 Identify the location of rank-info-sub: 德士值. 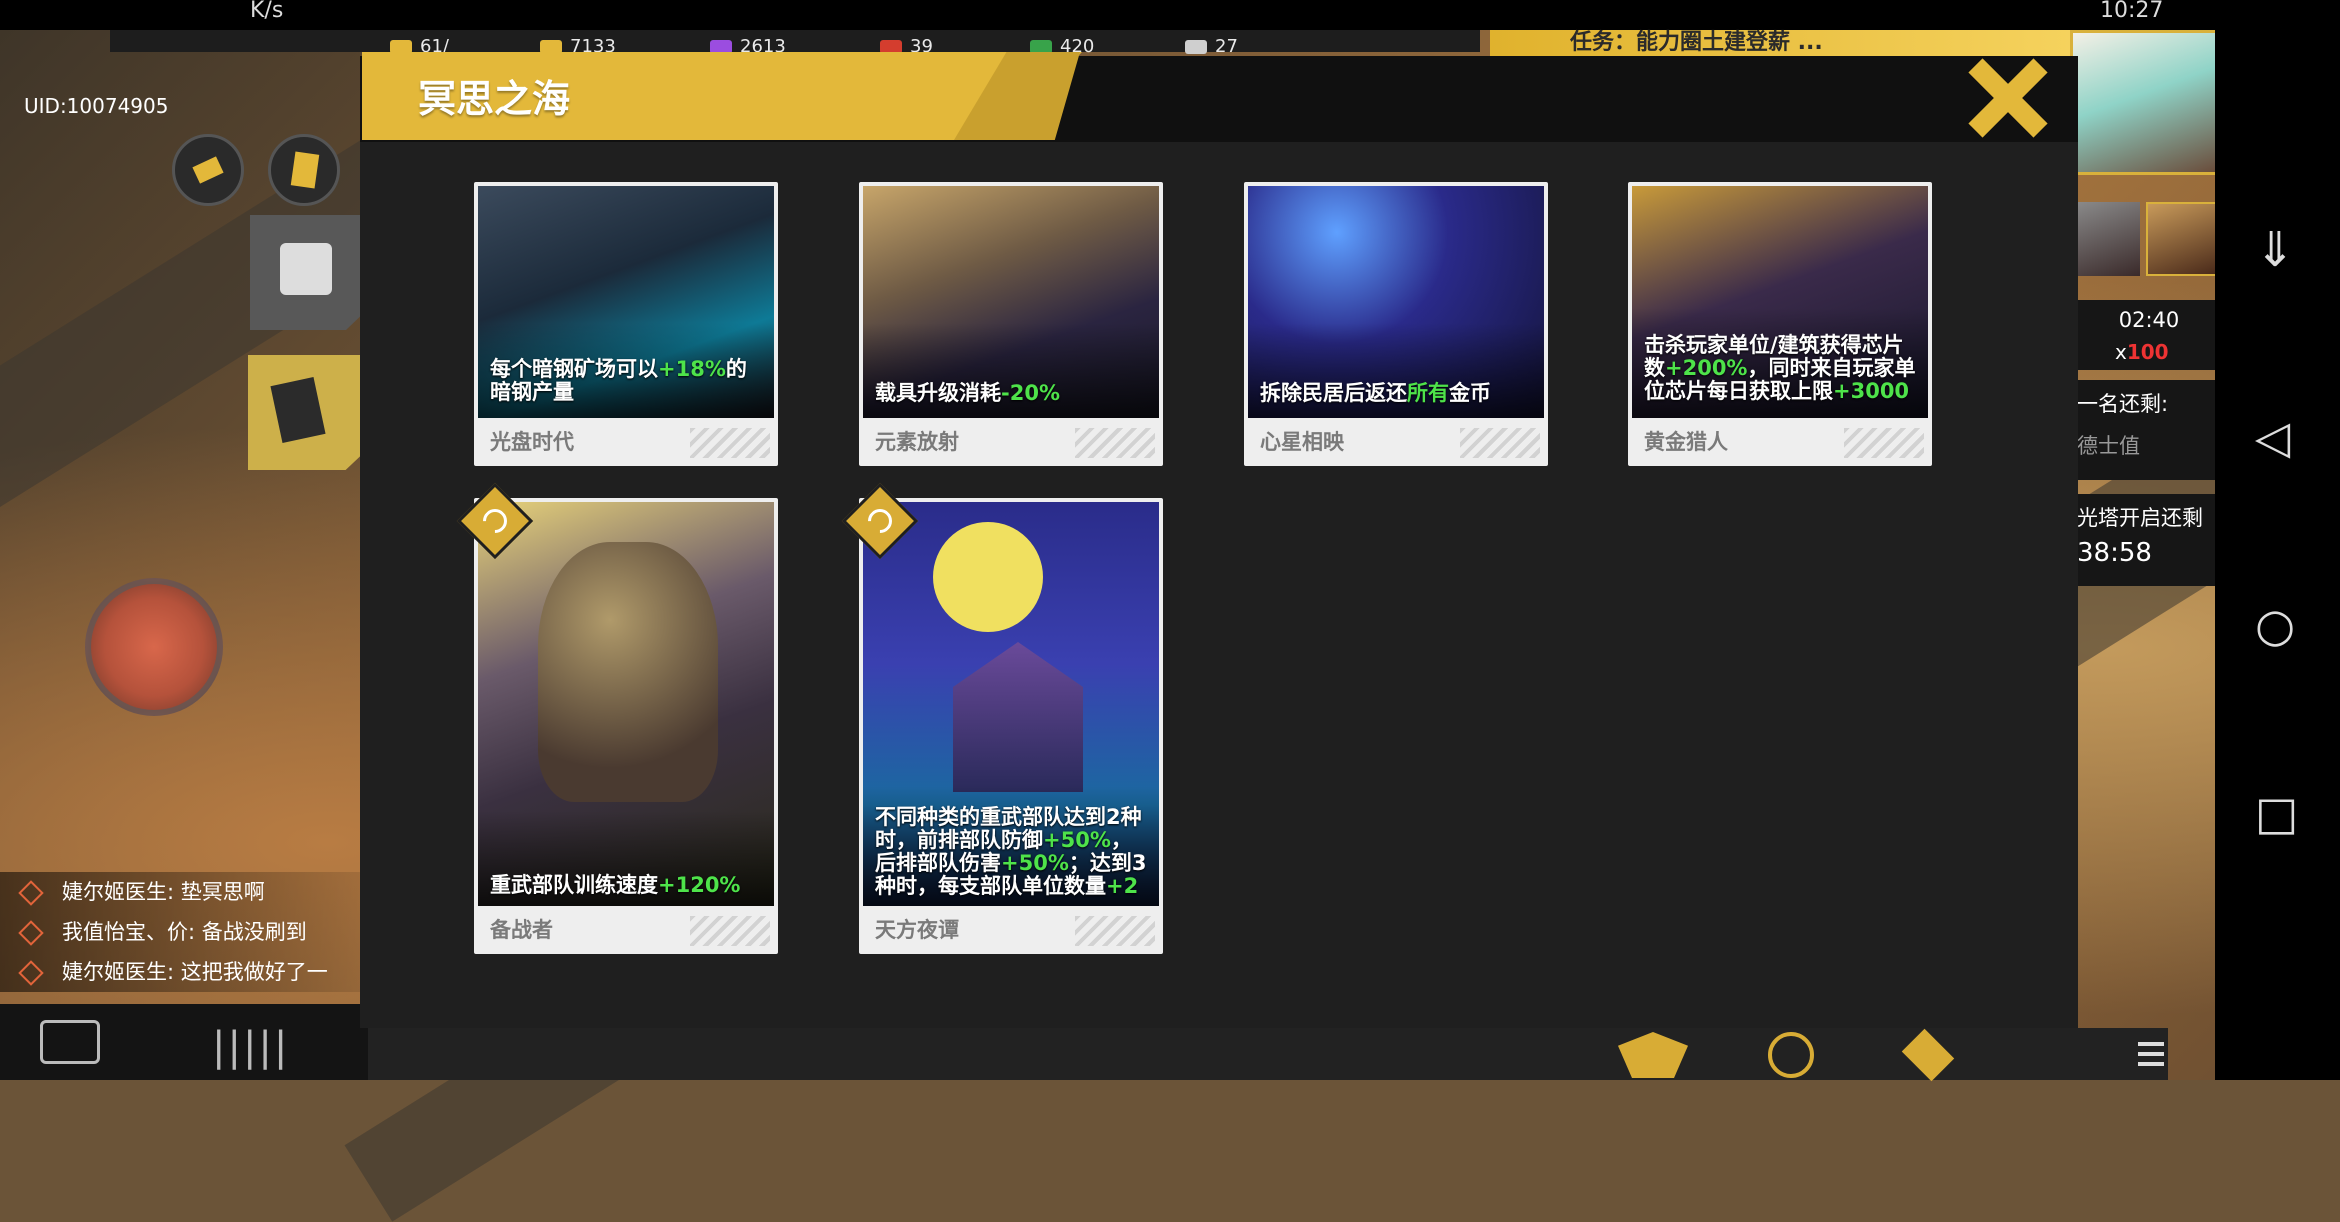
(2108, 446).